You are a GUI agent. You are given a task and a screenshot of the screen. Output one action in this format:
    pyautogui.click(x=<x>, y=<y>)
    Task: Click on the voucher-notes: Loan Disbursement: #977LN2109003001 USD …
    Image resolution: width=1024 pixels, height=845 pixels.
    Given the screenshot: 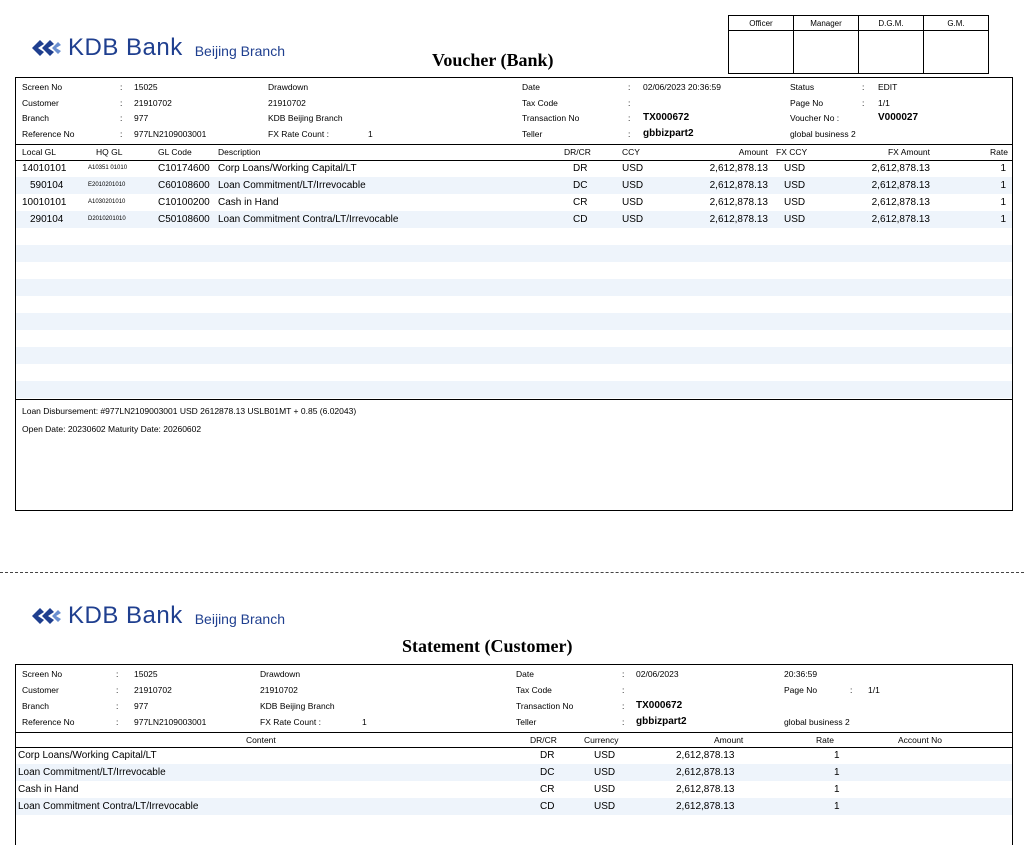 What is the action you would take?
    pyautogui.click(x=514, y=454)
    